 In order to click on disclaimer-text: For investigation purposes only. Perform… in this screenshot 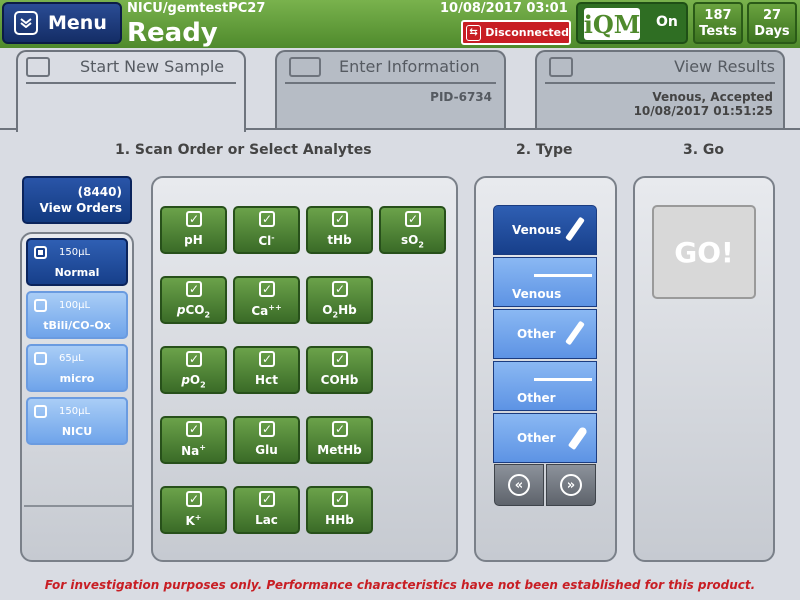, I will do `click(400, 585)`.